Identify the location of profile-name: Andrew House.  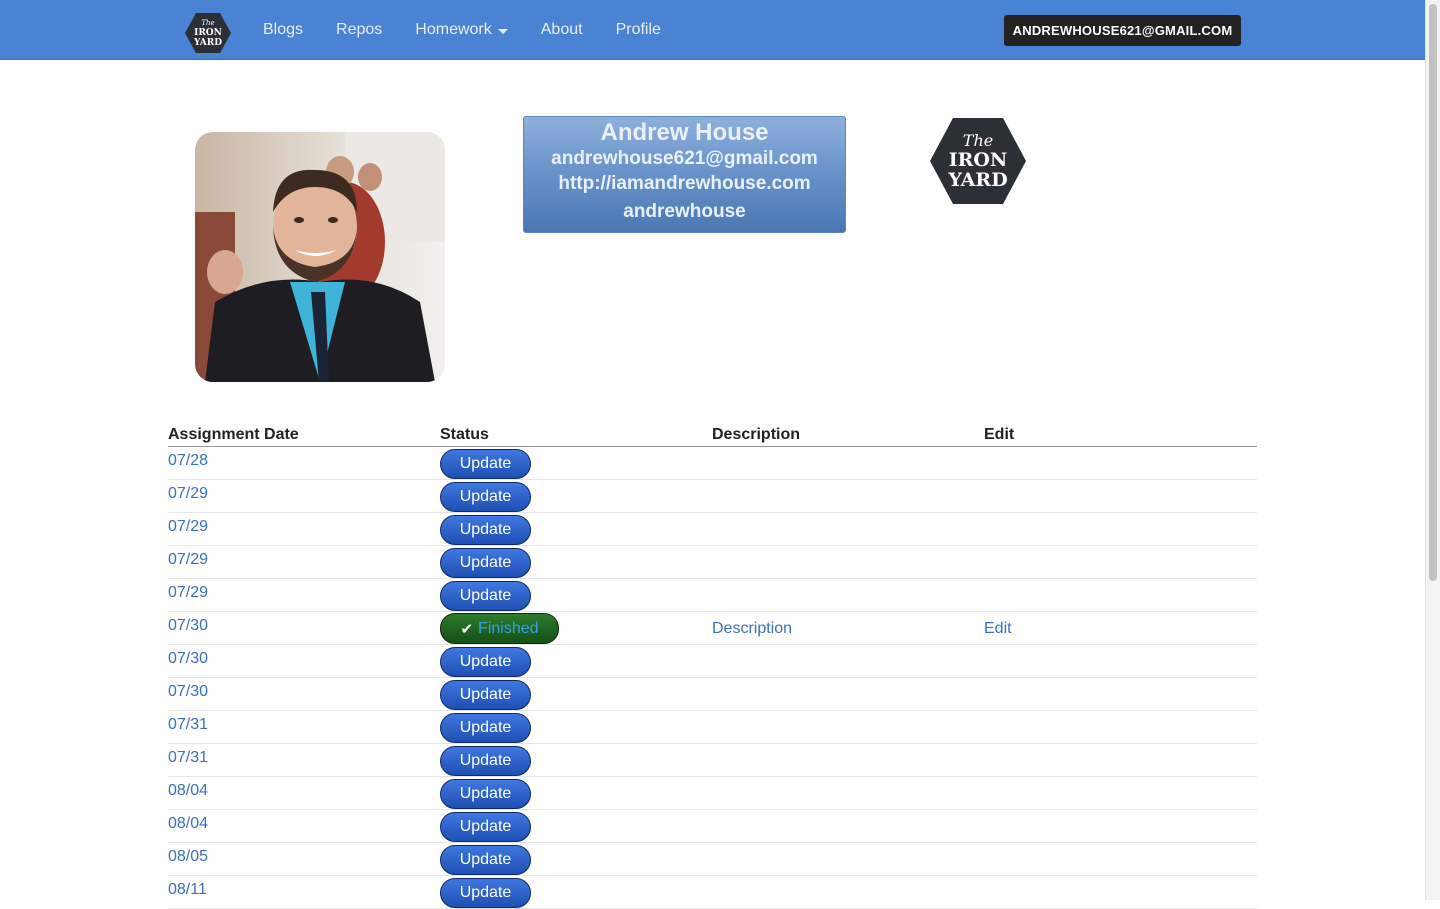
(684, 132).